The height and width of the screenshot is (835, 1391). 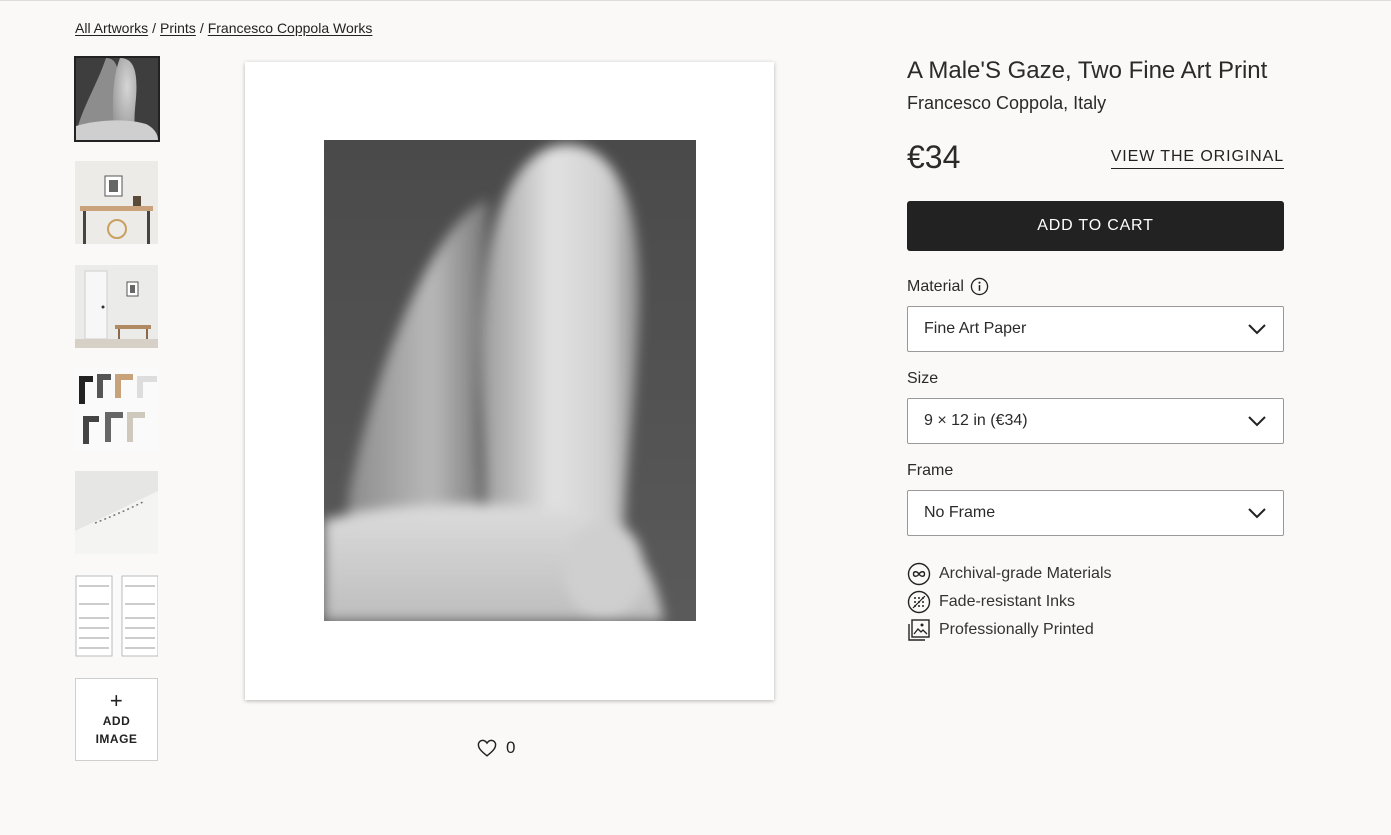 I want to click on feature-professionally-printed: Professionally Printed, so click(x=1095, y=630).